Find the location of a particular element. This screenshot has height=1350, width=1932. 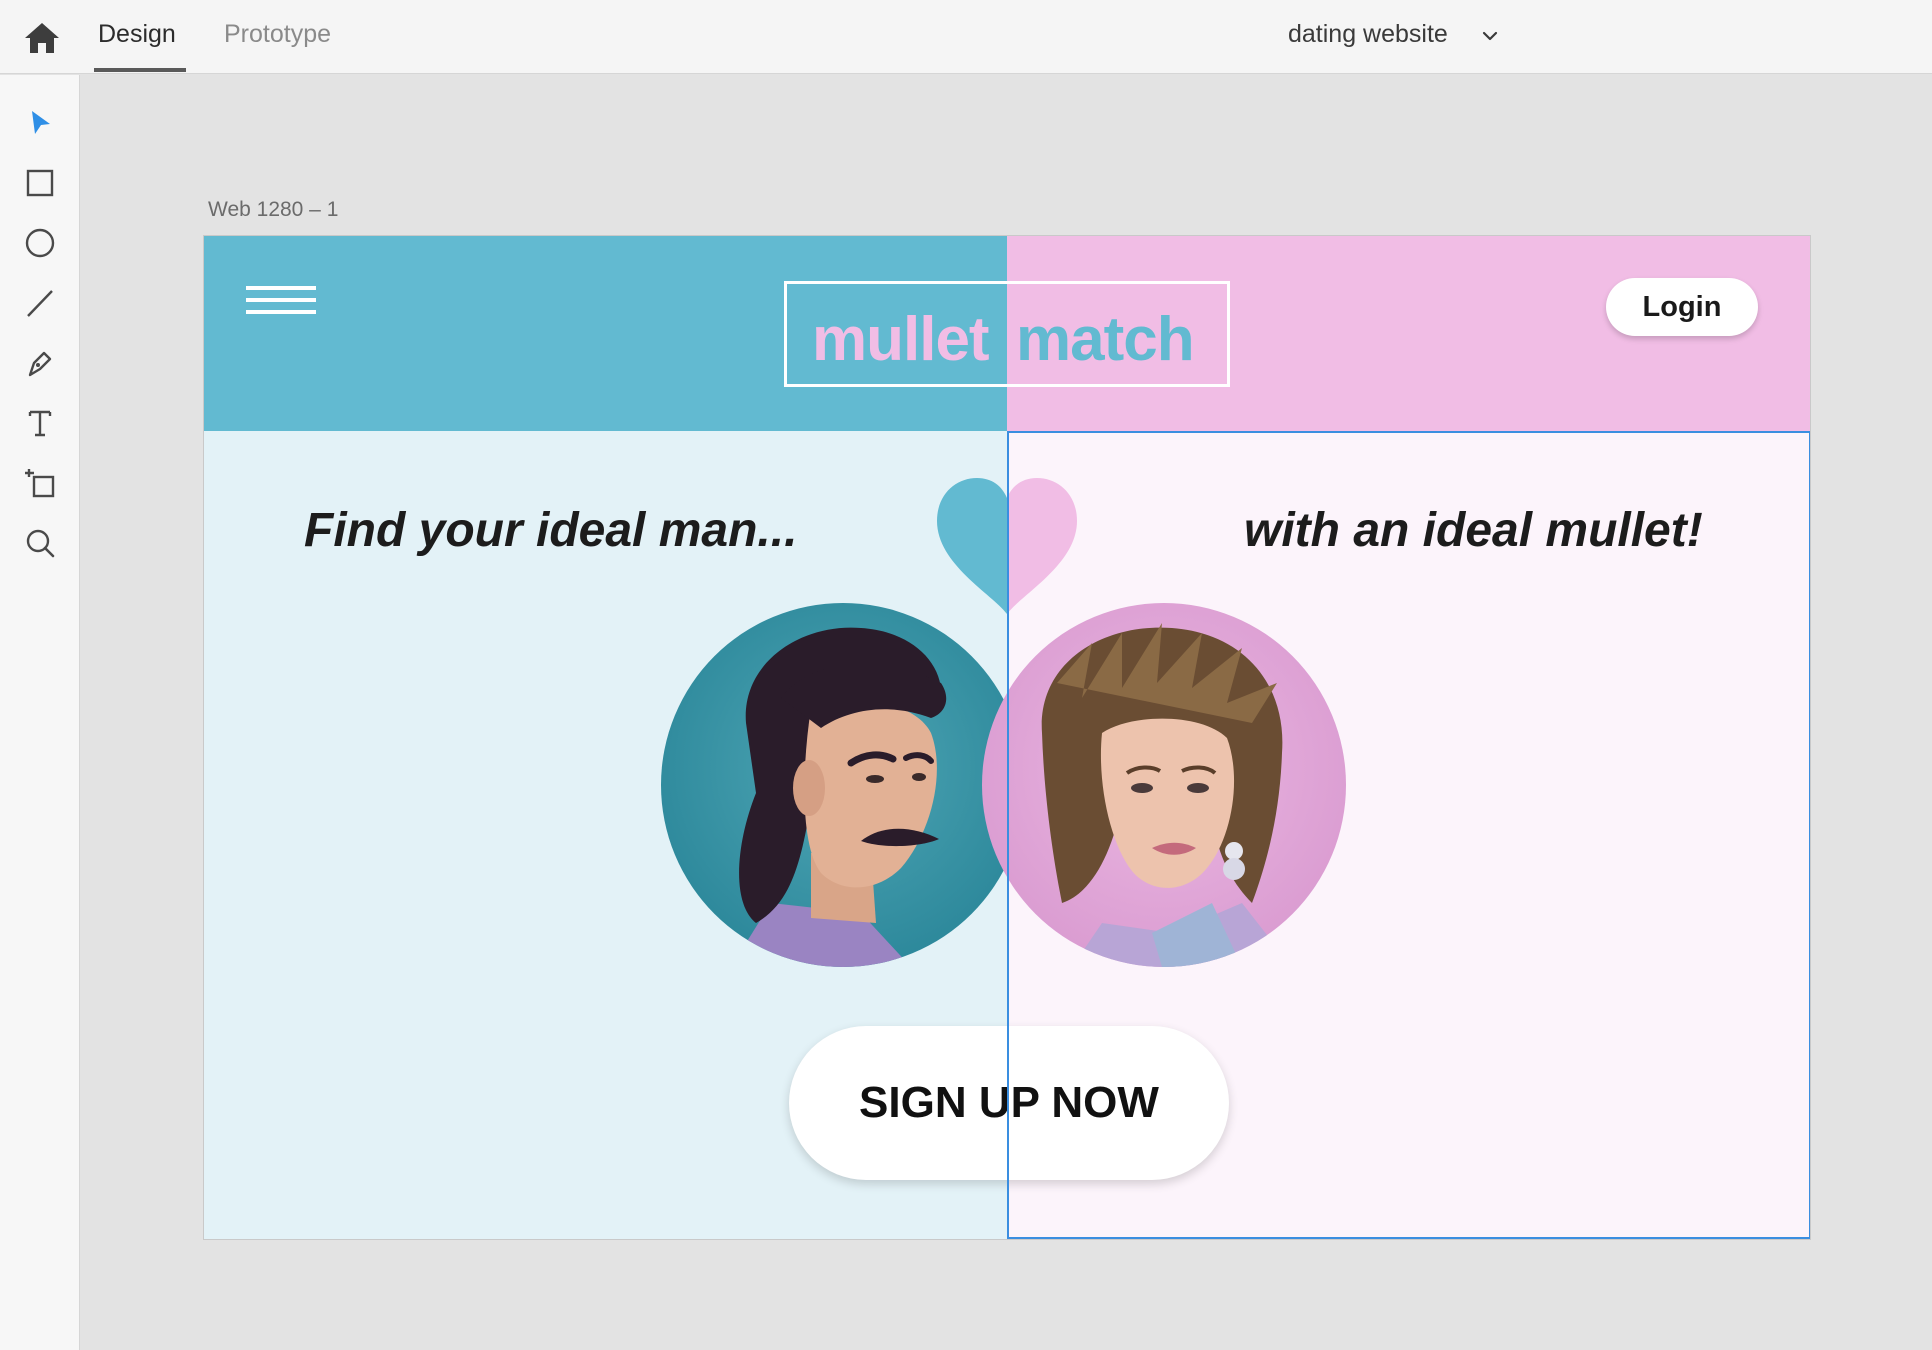

pen-icon is located at coordinates (40, 363).